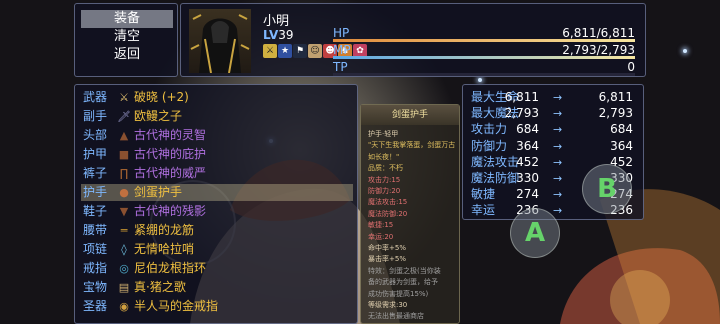  I want to click on equipment-slot-label: 护手, so click(95, 192).